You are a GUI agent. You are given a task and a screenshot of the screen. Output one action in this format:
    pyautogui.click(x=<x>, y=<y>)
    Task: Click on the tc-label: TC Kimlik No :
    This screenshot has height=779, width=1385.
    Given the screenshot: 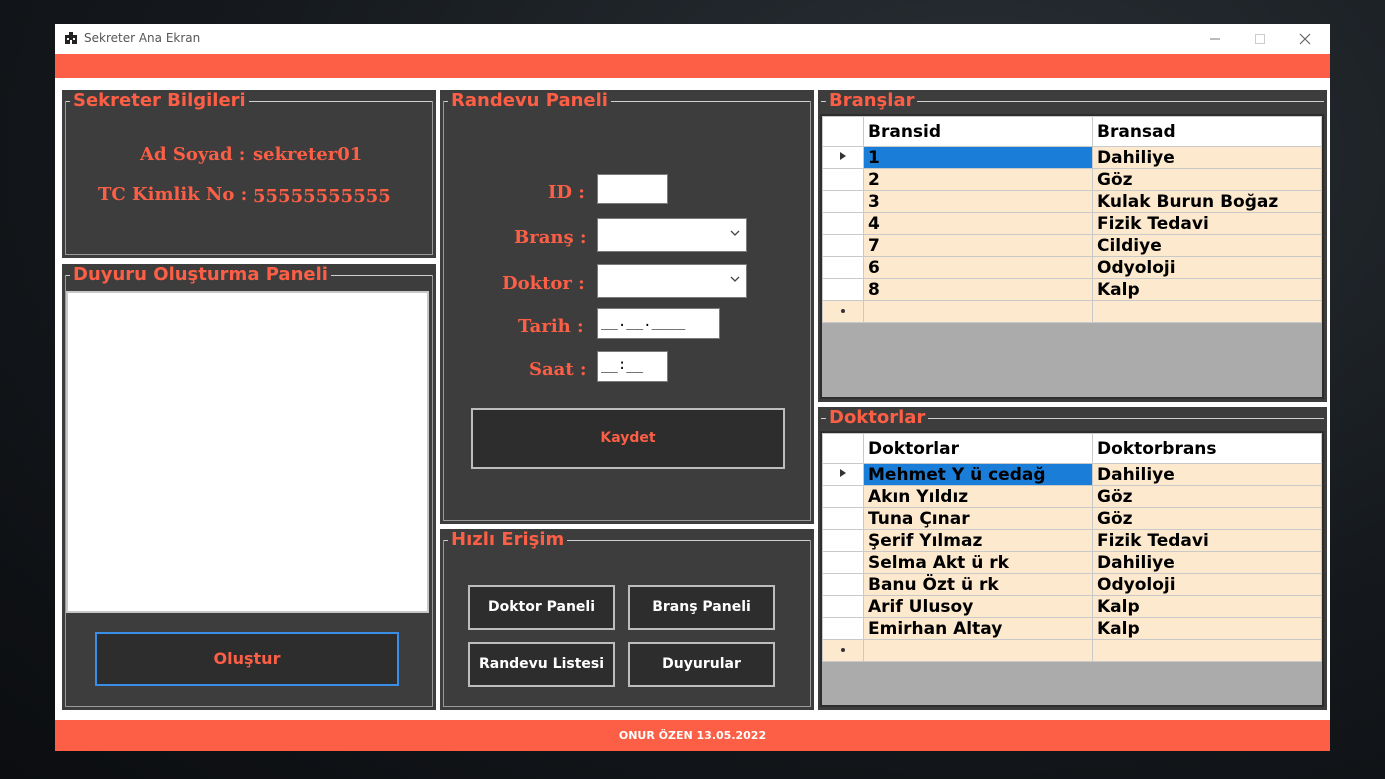 What is the action you would take?
    pyautogui.click(x=173, y=194)
    